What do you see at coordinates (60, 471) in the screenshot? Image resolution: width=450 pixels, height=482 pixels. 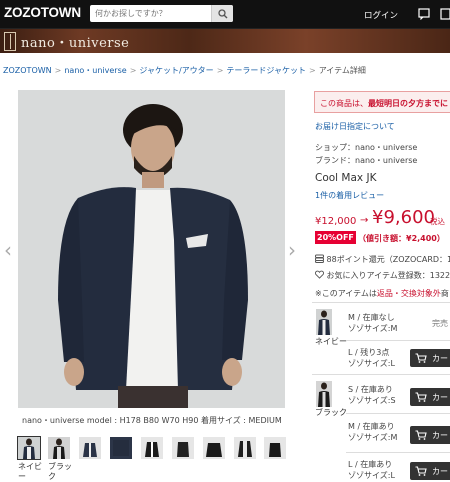 I see `thumbnail-label-black: ブラック` at bounding box center [60, 471].